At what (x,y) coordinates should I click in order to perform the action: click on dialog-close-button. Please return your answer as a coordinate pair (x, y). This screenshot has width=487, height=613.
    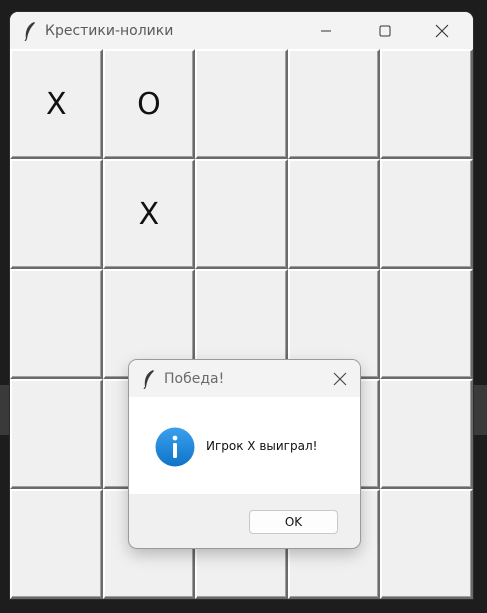
    Looking at the image, I should click on (340, 379).